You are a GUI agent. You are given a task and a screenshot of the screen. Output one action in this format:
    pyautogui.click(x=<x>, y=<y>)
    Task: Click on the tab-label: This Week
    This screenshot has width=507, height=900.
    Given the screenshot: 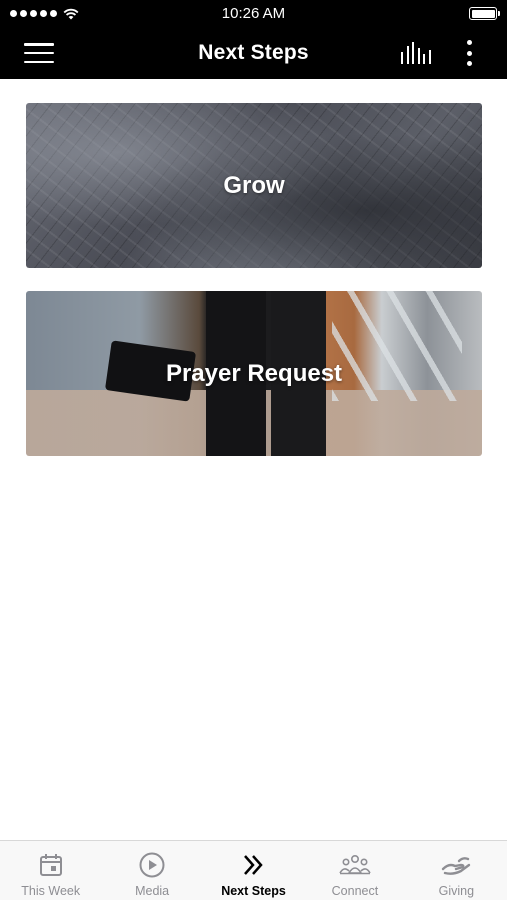 What is the action you would take?
    pyautogui.click(x=51, y=891)
    